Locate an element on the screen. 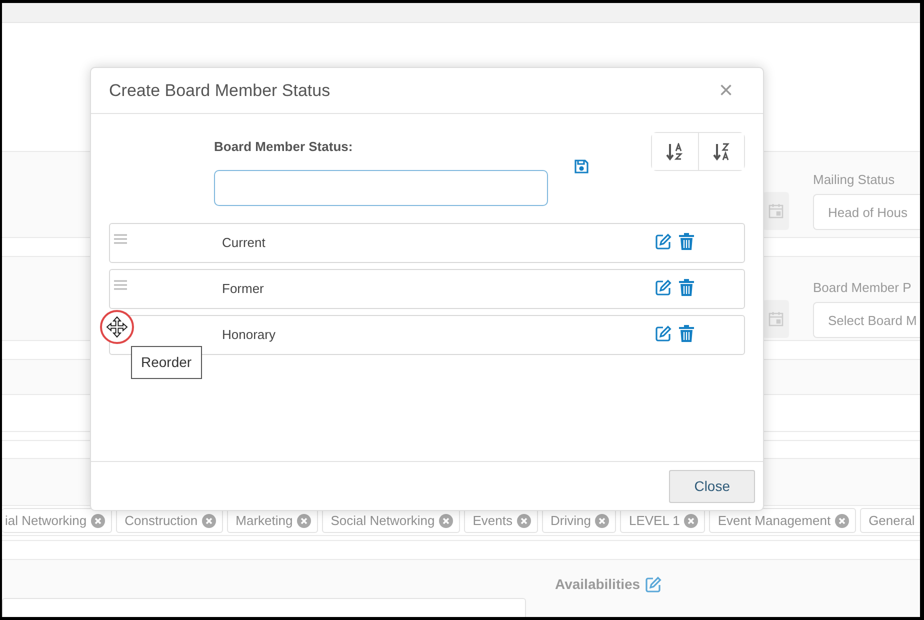  sort-descending-icon is located at coordinates (721, 151).